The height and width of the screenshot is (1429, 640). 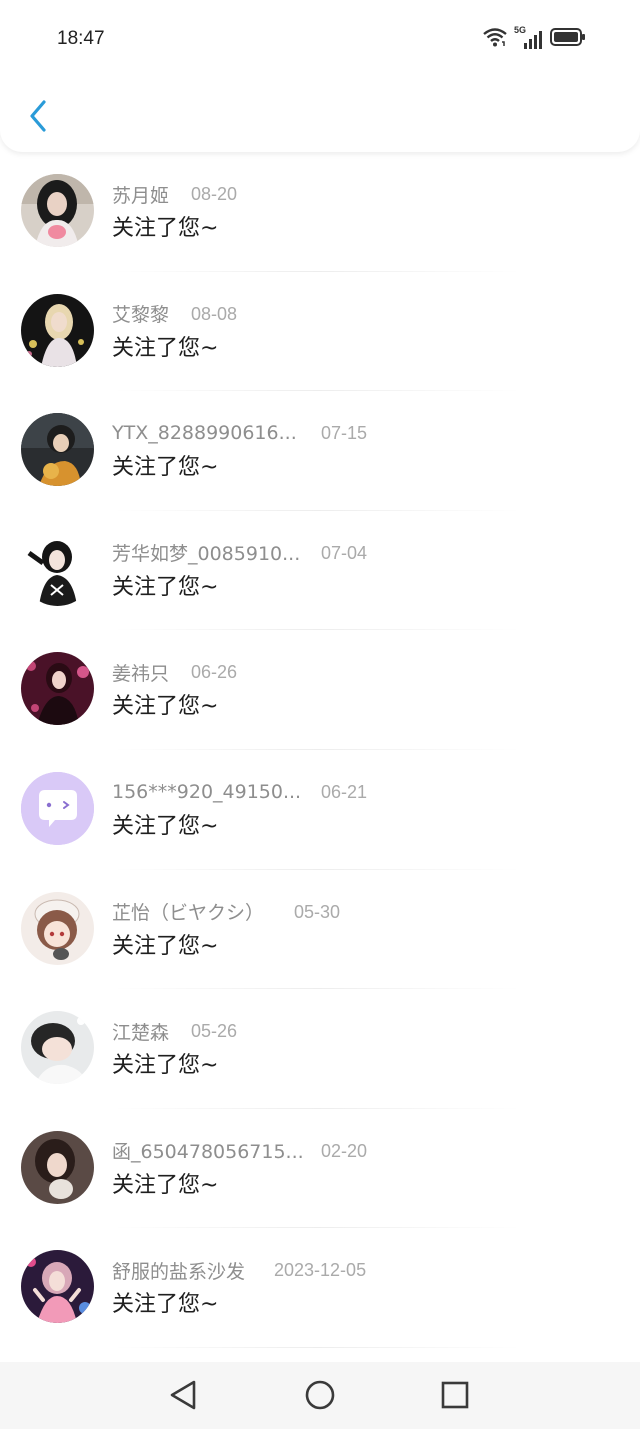 What do you see at coordinates (140, 313) in the screenshot?
I see `user-name: 艾黎黎` at bounding box center [140, 313].